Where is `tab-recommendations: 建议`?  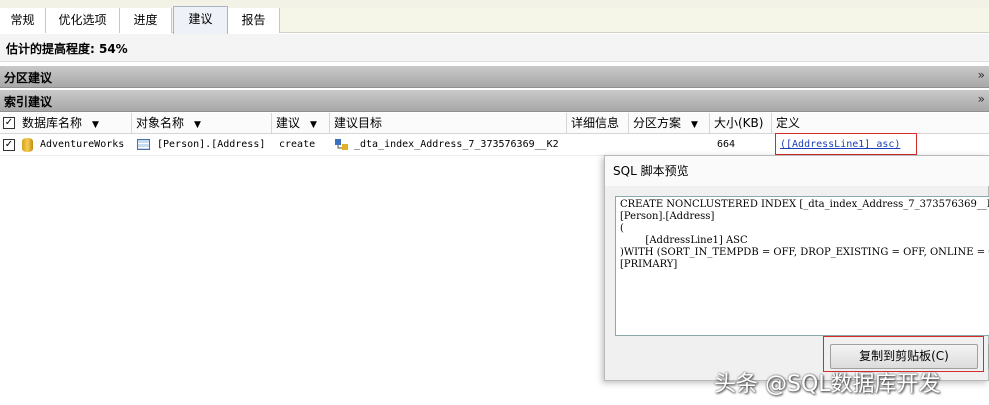
tab-recommendations: 建议 is located at coordinates (200, 20).